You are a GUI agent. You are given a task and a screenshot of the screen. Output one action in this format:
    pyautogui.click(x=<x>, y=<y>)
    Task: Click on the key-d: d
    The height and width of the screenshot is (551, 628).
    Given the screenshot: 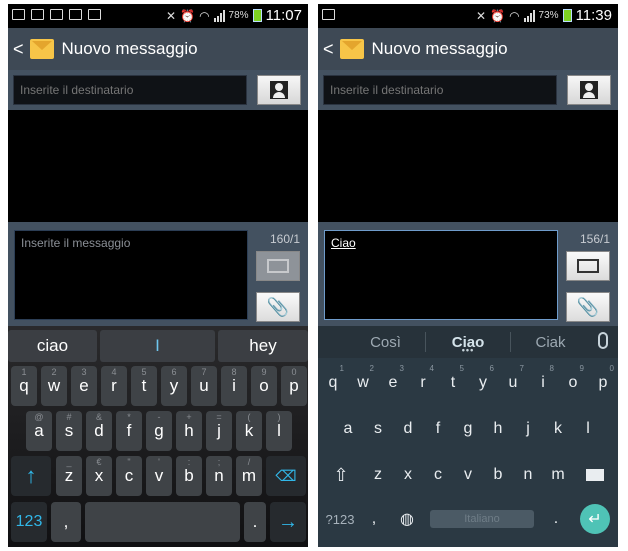 What is the action you would take?
    pyautogui.click(x=408, y=429)
    